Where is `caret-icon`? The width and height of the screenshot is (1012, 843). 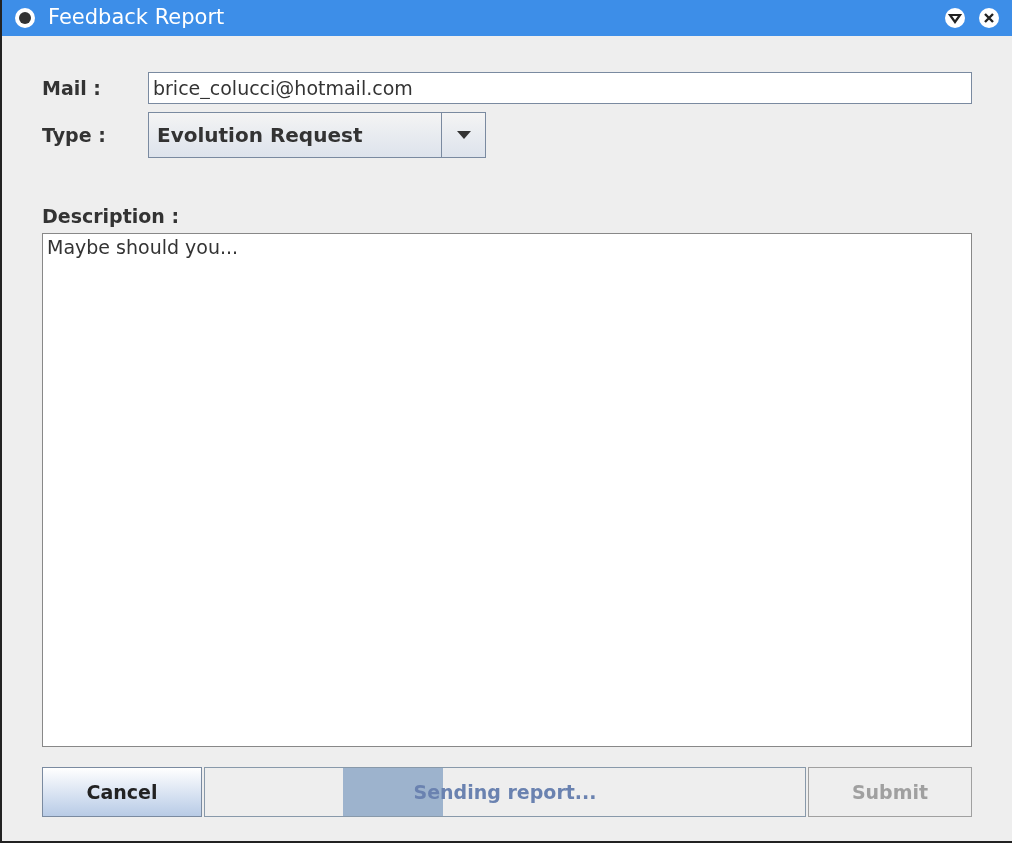
caret-icon is located at coordinates (463, 135).